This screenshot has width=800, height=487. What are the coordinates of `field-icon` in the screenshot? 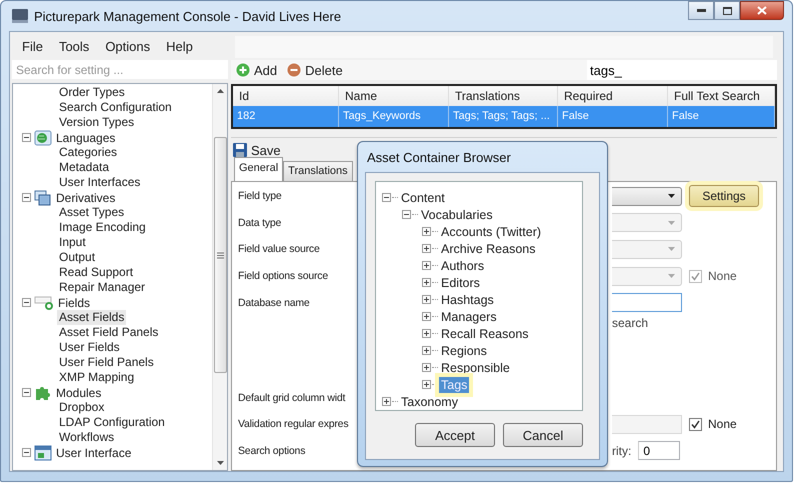 It's located at (44, 302).